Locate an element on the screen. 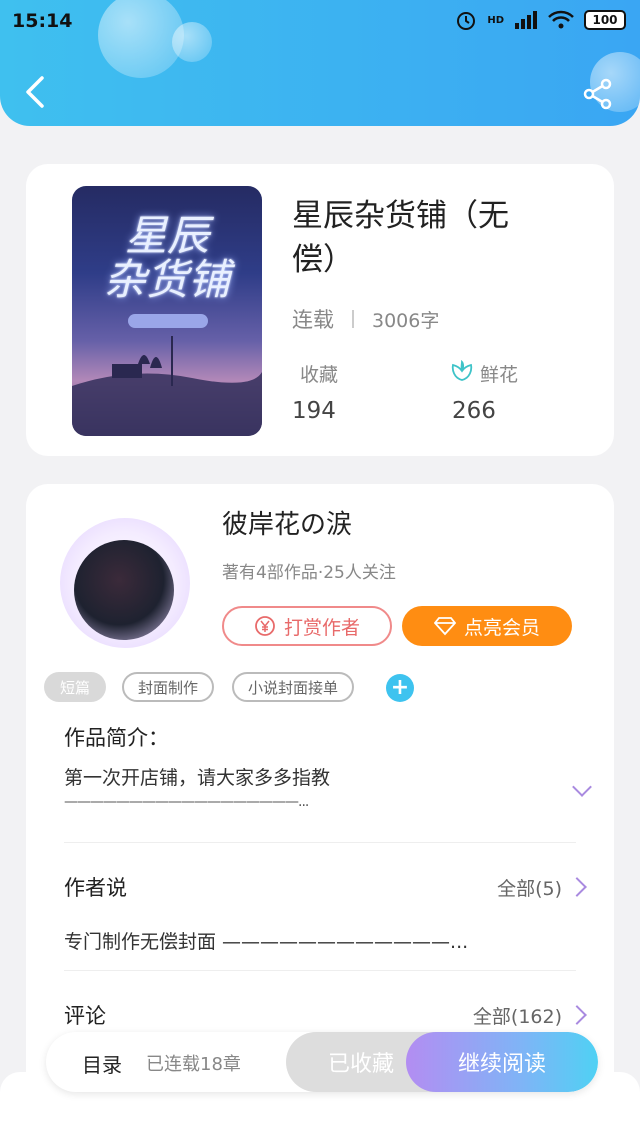 Image resolution: width=640 pixels, height=1138 pixels. tag-label: 封面制作 is located at coordinates (167, 687).